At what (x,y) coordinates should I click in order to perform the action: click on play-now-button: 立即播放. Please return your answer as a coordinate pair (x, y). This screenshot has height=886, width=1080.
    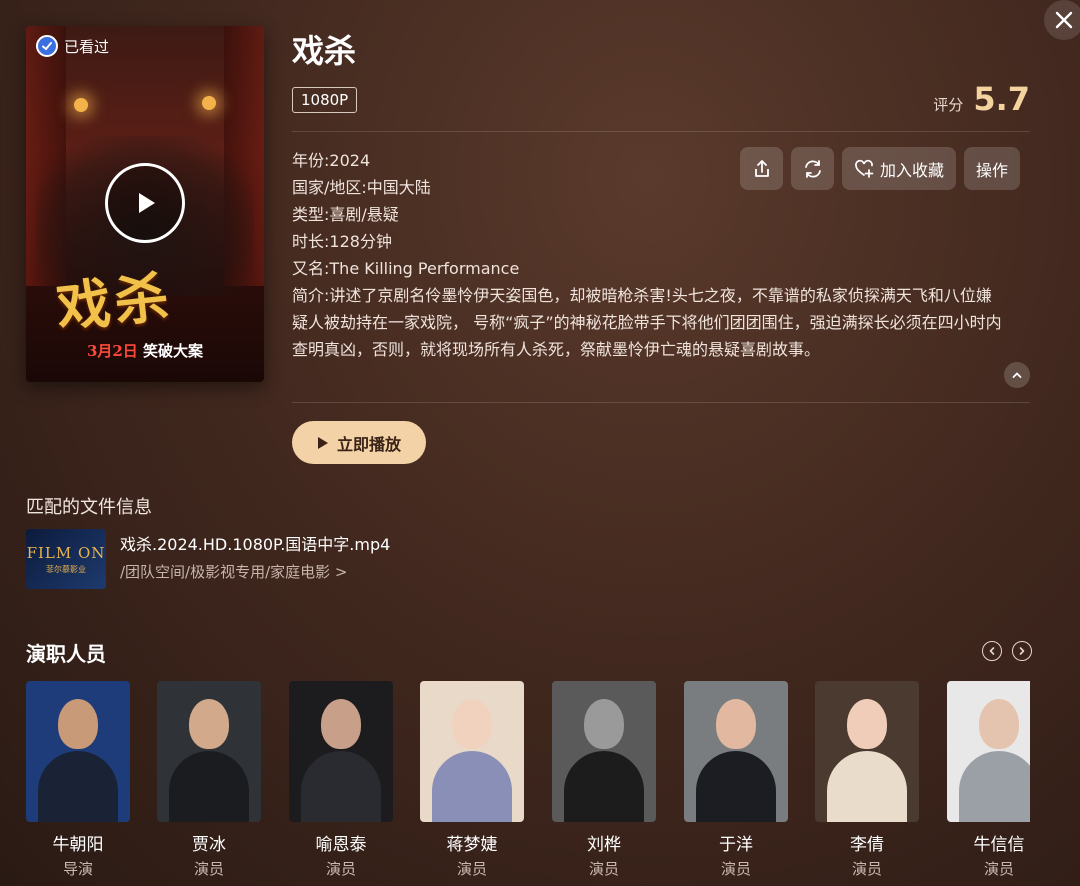
    Looking at the image, I should click on (359, 442).